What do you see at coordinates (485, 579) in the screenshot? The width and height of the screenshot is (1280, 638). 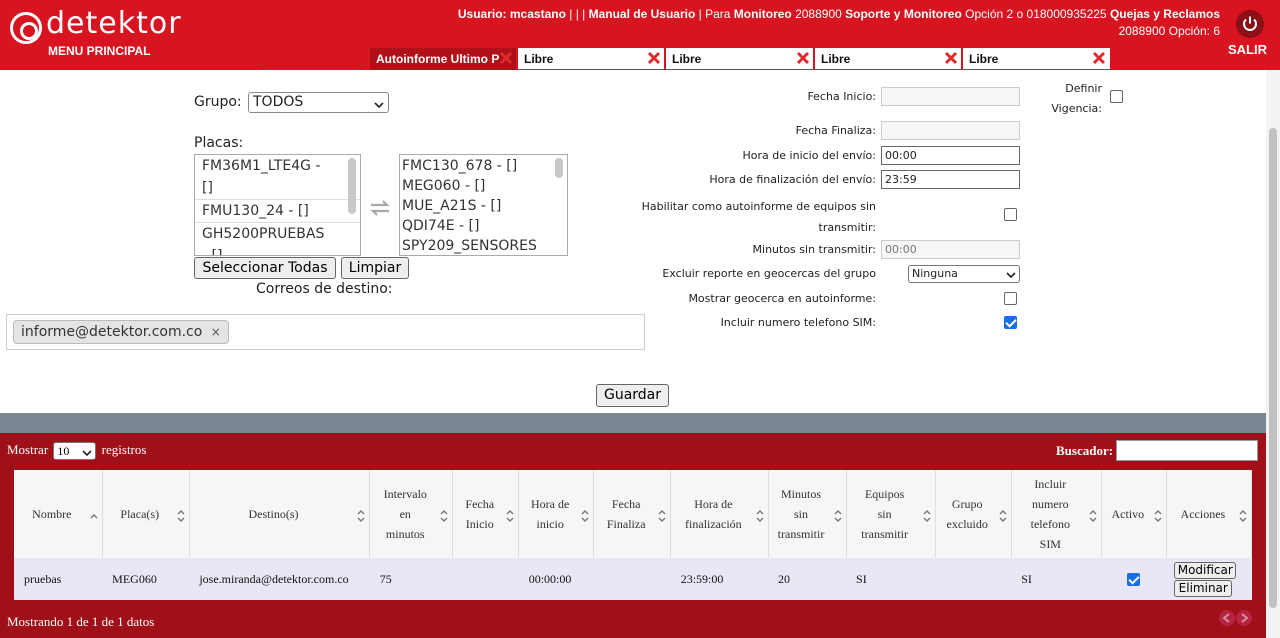 I see `cell-fecha-inicio` at bounding box center [485, 579].